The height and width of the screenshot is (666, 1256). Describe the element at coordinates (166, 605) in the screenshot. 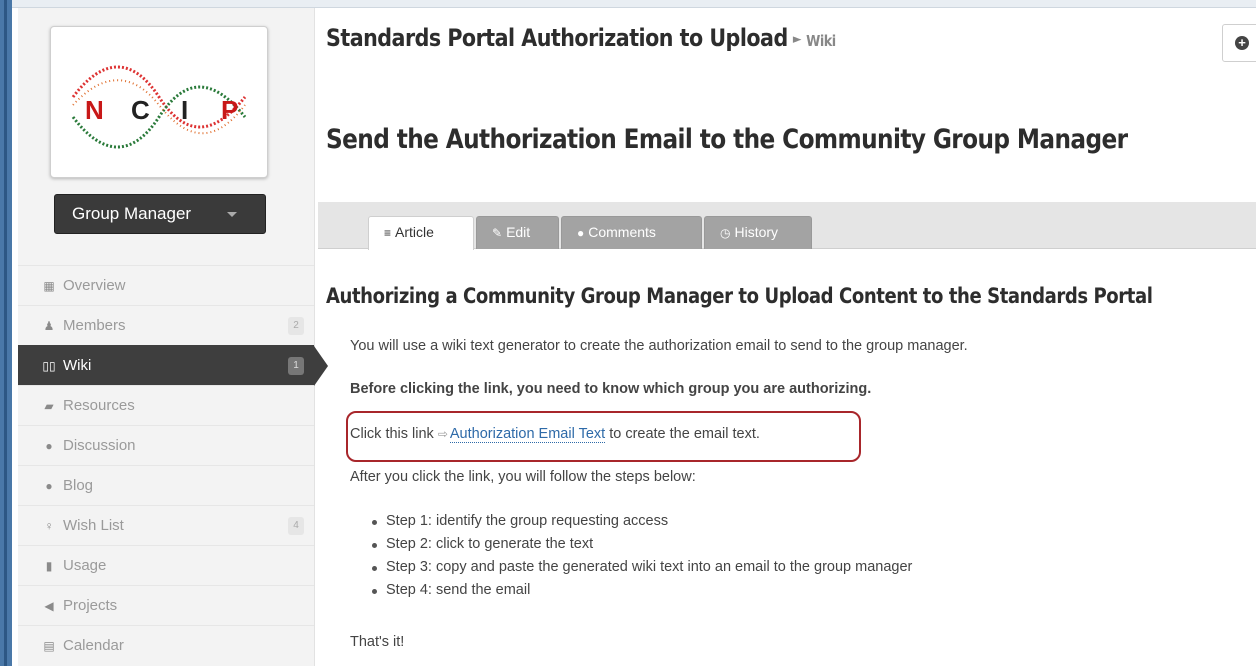

I see `sidebar-item-projects: ◀ Projects` at that location.